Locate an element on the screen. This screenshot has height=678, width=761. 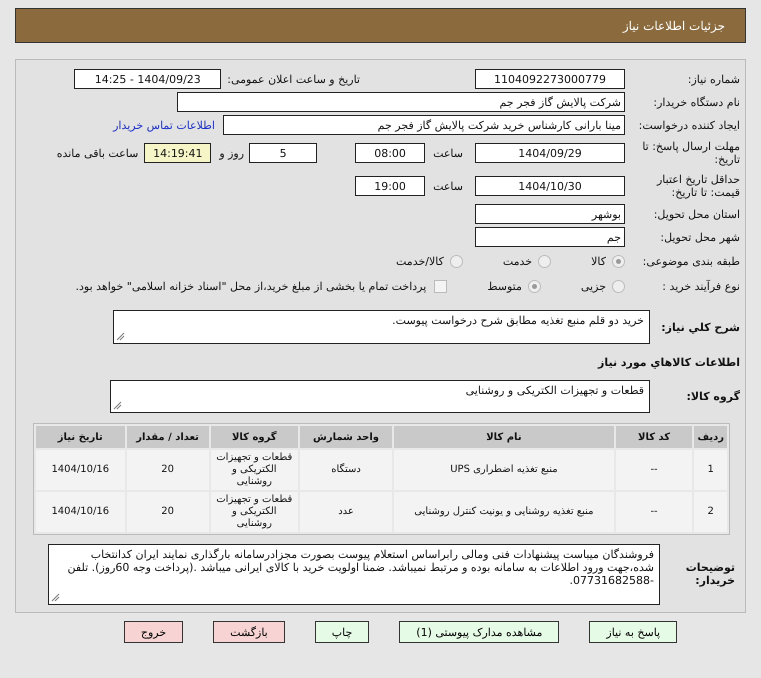
goods-group-field: قطعات و تجهیزات الکتریکی و روشنایی is located at coordinates (380, 396).